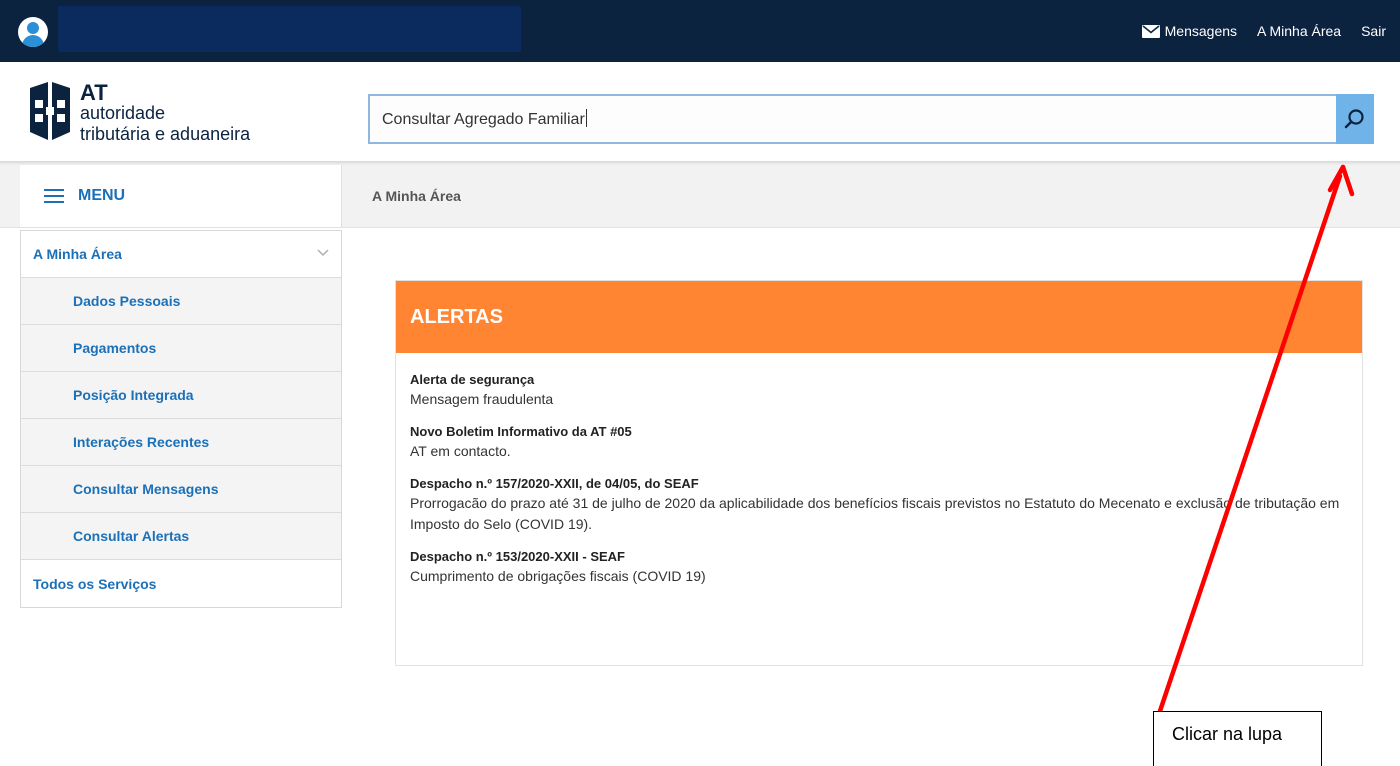 Image resolution: width=1400 pixels, height=766 pixels. I want to click on logo-line-1: autoridade, so click(123, 113).